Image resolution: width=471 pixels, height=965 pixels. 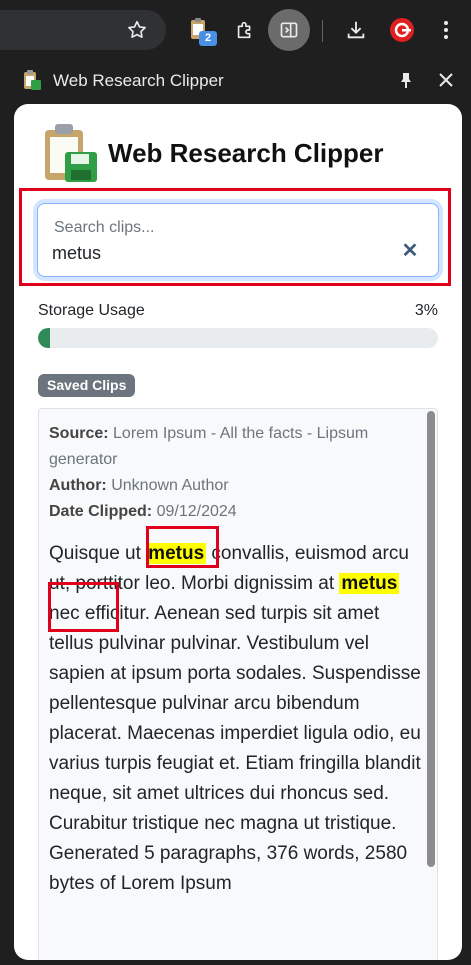 What do you see at coordinates (32, 80) in the screenshot?
I see `clipboard-icon` at bounding box center [32, 80].